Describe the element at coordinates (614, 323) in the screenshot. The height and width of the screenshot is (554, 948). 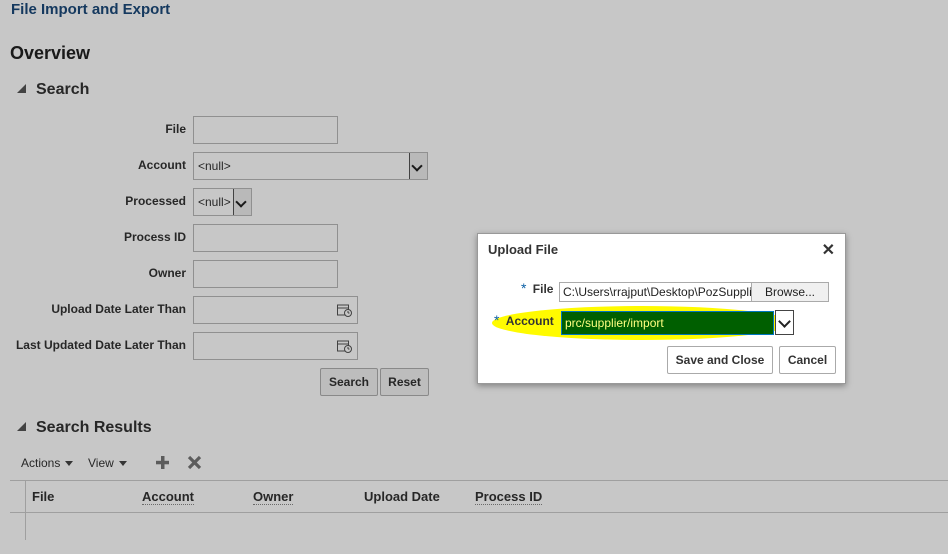
I see `account-select-value: prc/supplier/import` at that location.